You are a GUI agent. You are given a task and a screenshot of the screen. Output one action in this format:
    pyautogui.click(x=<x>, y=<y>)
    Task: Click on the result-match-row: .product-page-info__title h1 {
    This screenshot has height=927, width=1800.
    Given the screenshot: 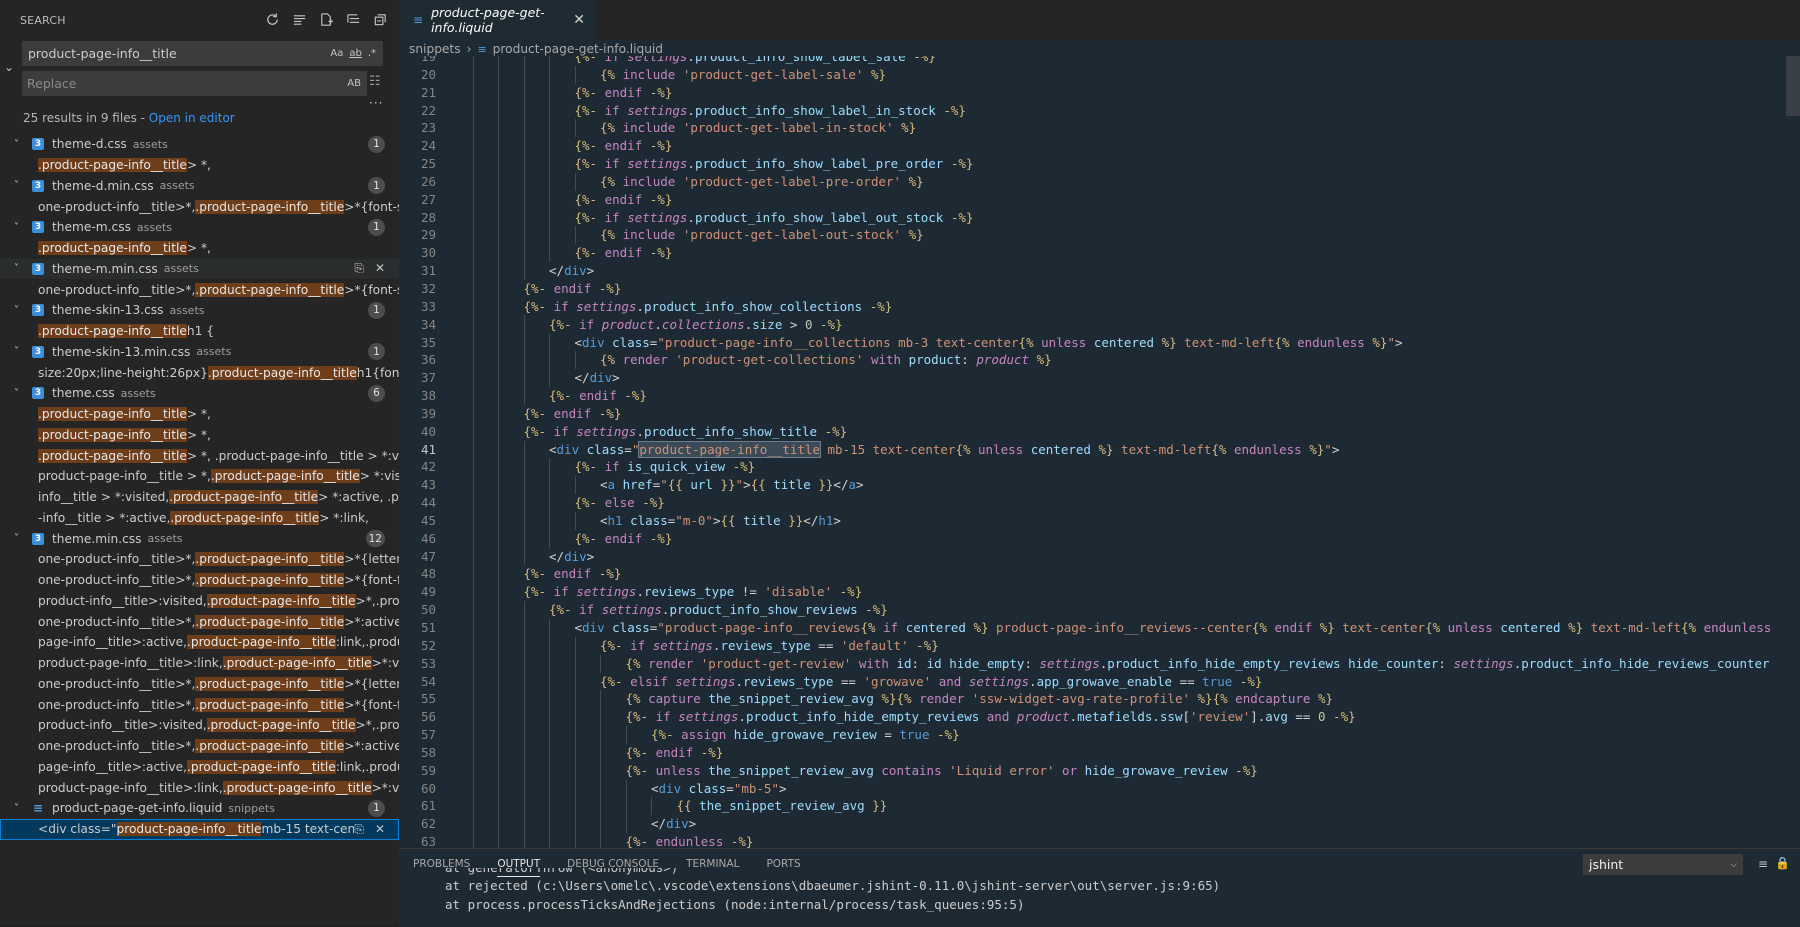 What is the action you would take?
    pyautogui.click(x=199, y=331)
    